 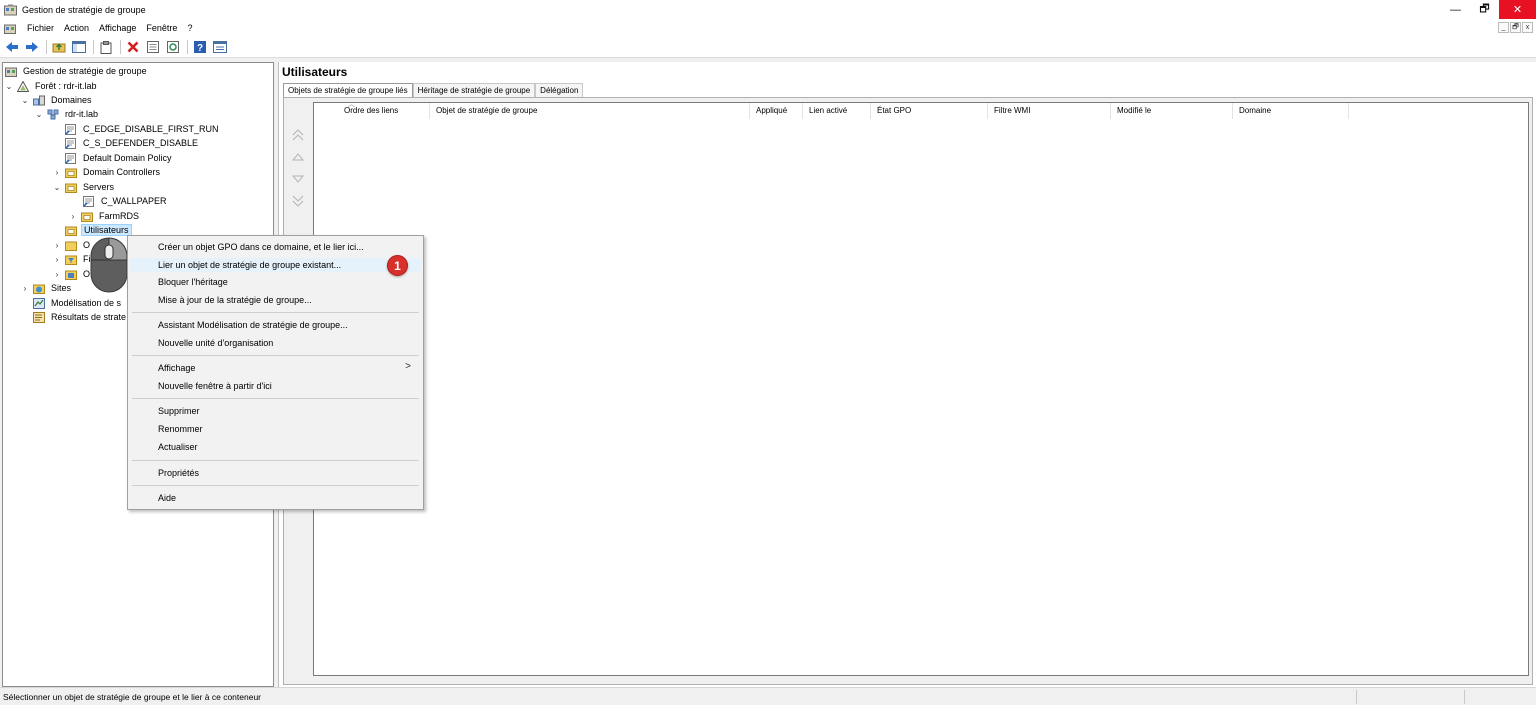 What do you see at coordinates (127, 158) in the screenshot?
I see `tree-label: Default Domain Policy` at bounding box center [127, 158].